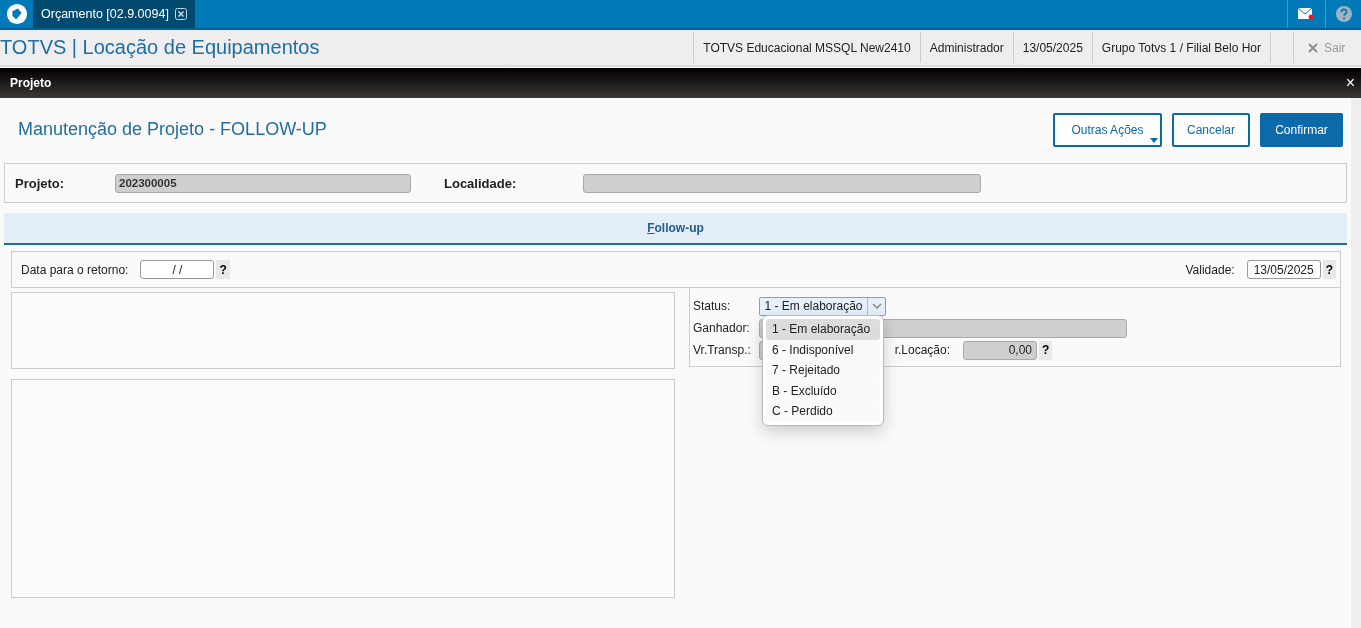 The width and height of the screenshot is (1361, 628). Describe the element at coordinates (31, 83) in the screenshot. I see `dialog-title: Projeto` at that location.